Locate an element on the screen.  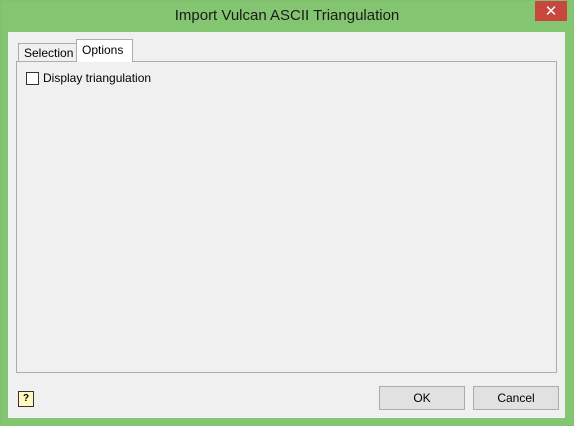
tab-options: Options is located at coordinates (104, 50).